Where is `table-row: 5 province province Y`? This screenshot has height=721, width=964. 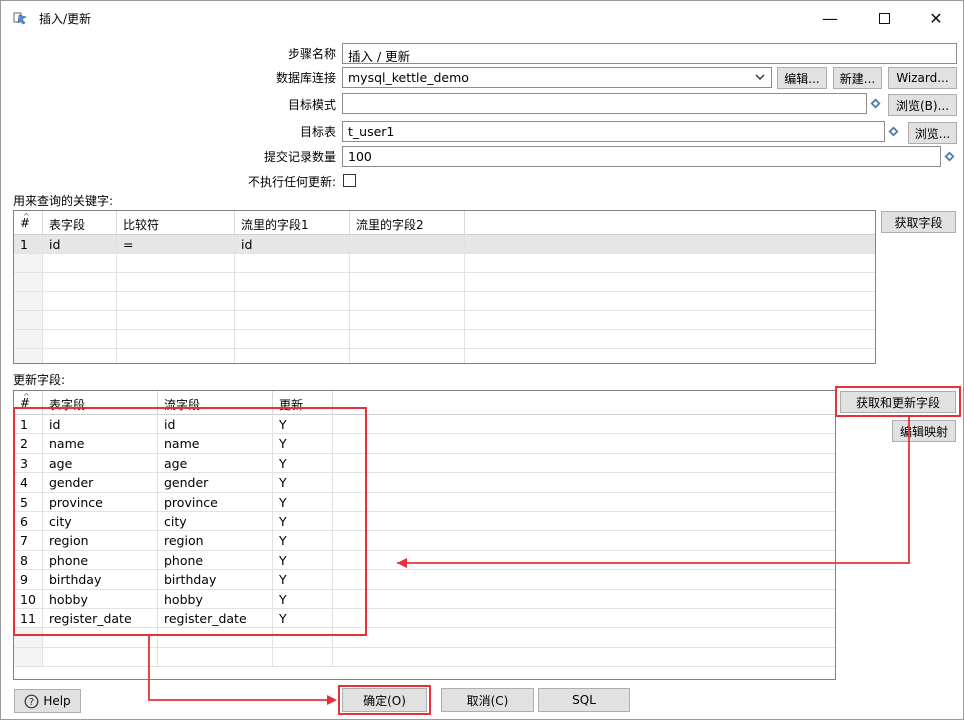
table-row: 5 province province Y is located at coordinates (424, 502).